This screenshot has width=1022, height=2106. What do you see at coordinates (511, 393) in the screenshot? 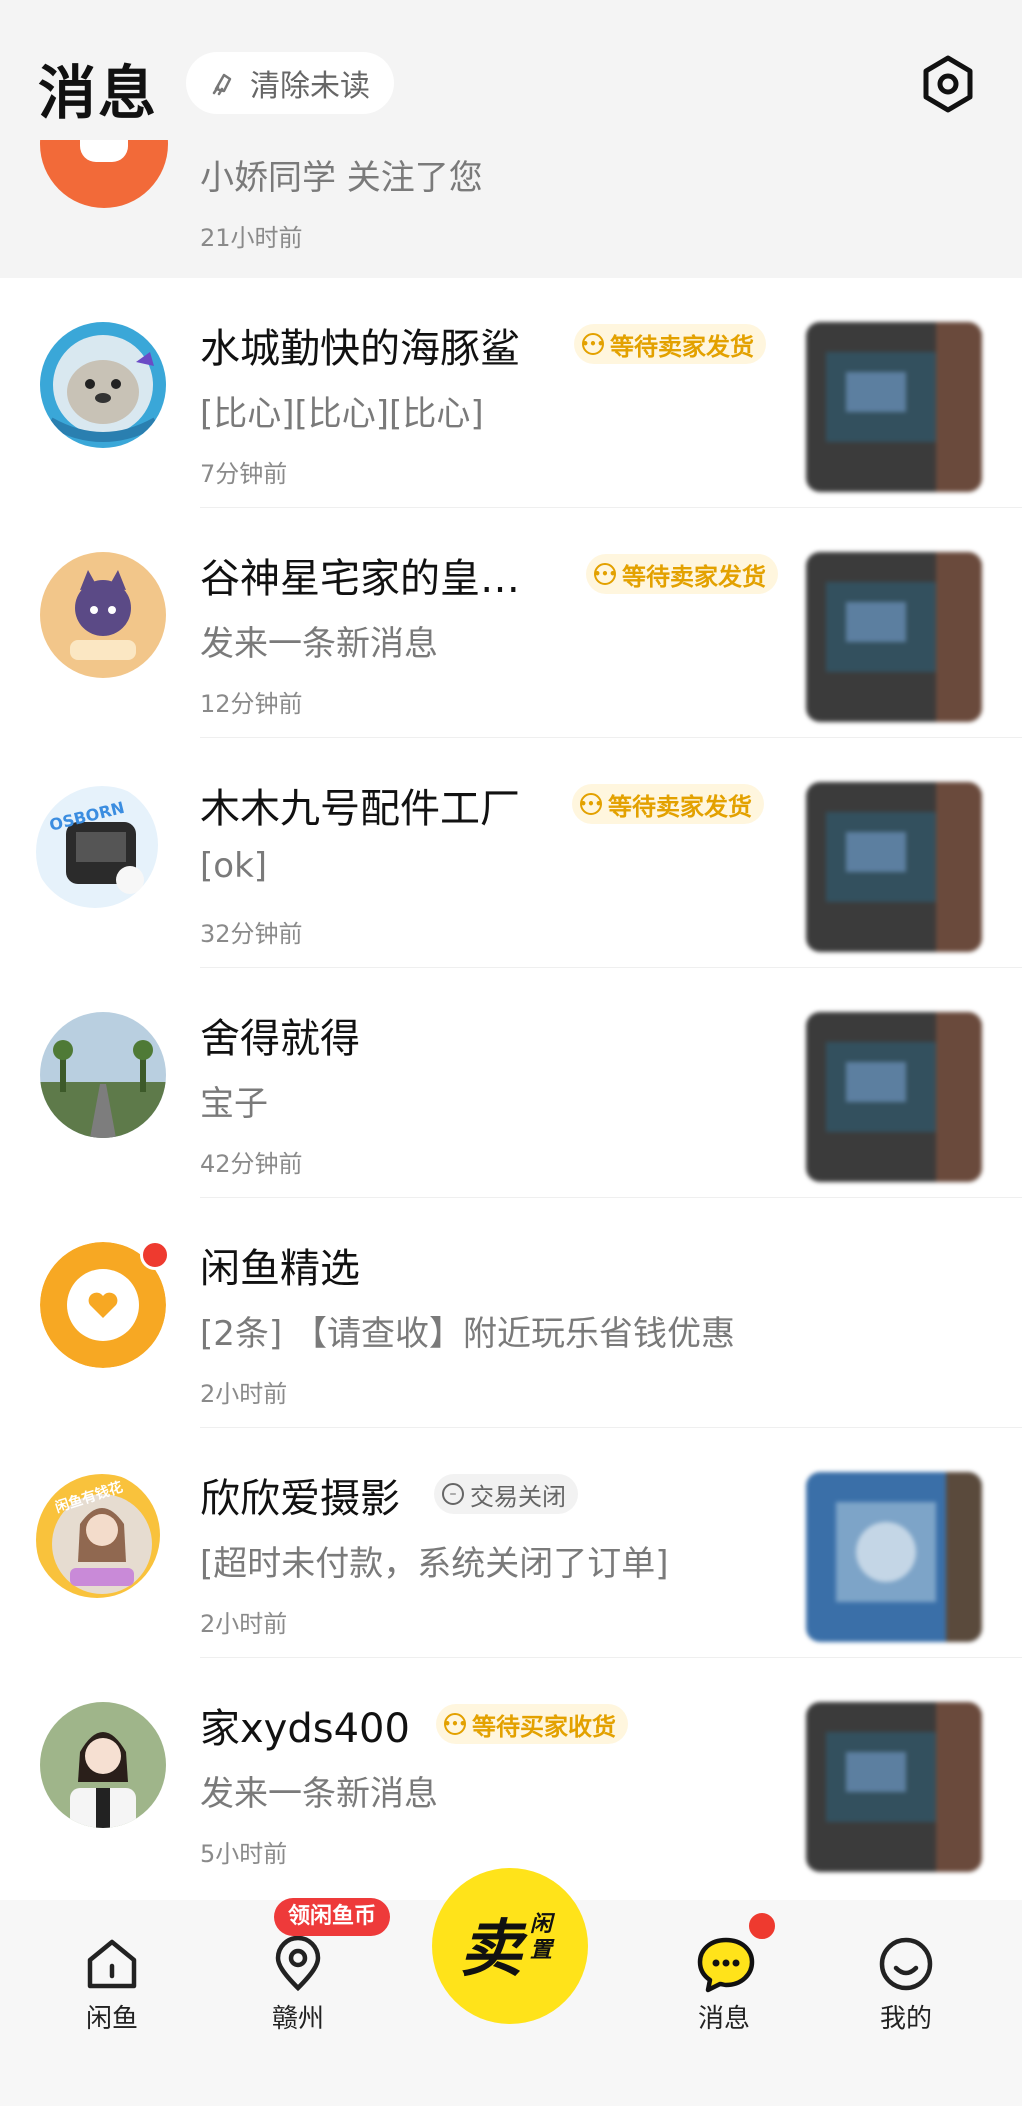
I see `conversation-row: 水城勤快的海豚鲨 ••• 等待卖家发货 [比心][比心][比心] 7分钟前` at bounding box center [511, 393].